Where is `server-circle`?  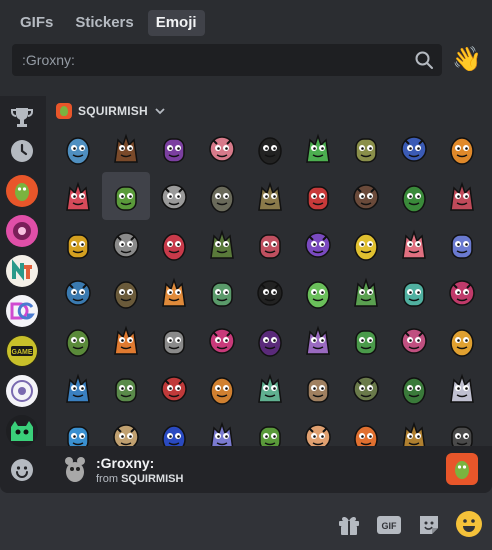 server-circle is located at coordinates (22, 391).